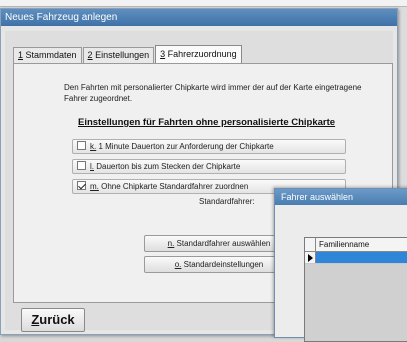 This screenshot has width=407, height=342. What do you see at coordinates (203, 3) in the screenshot?
I see `background-toolbar` at bounding box center [203, 3].